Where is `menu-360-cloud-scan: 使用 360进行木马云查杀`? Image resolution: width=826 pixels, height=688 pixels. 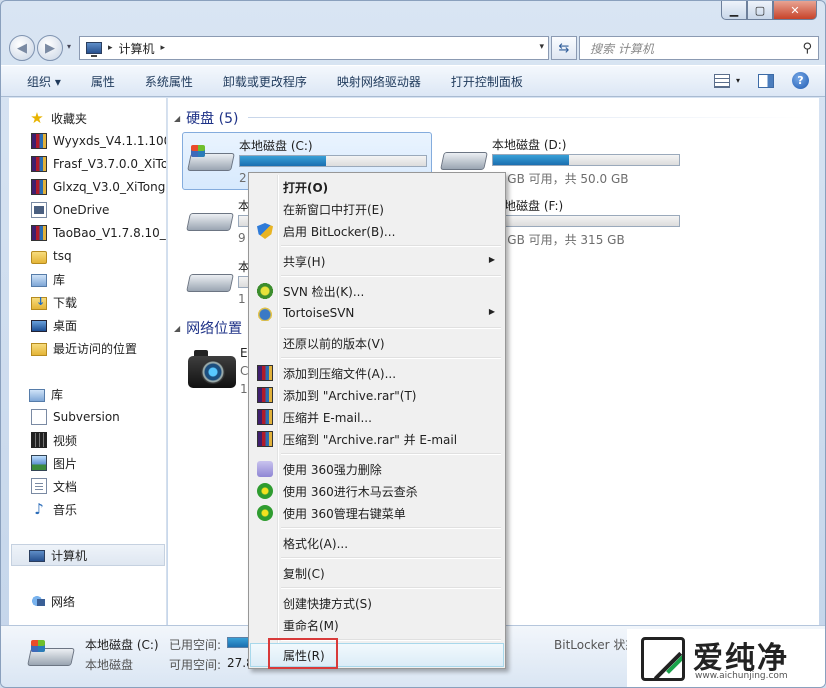 menu-360-cloud-scan: 使用 360进行木马云查杀 is located at coordinates (377, 491).